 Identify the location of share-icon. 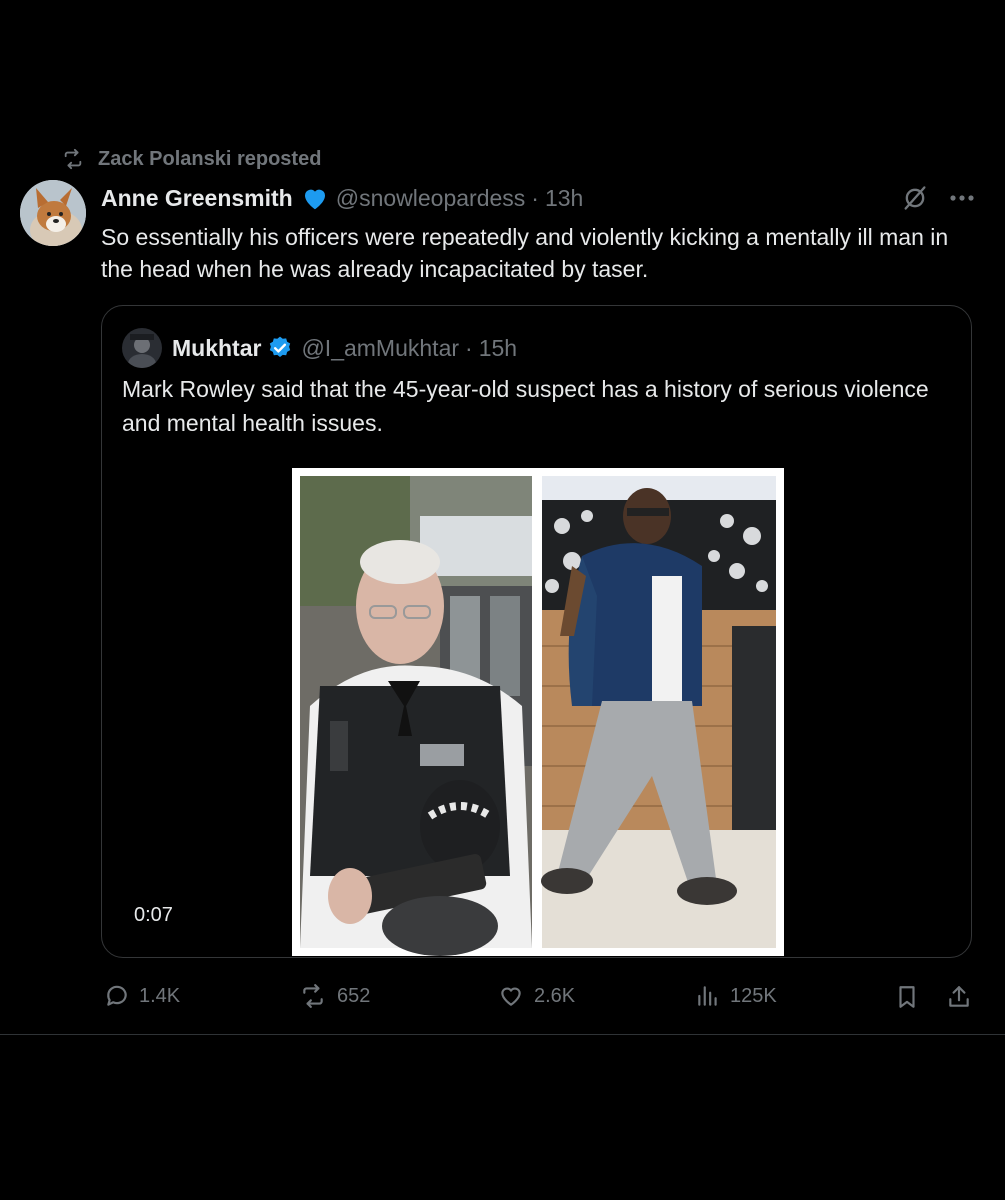
(959, 996).